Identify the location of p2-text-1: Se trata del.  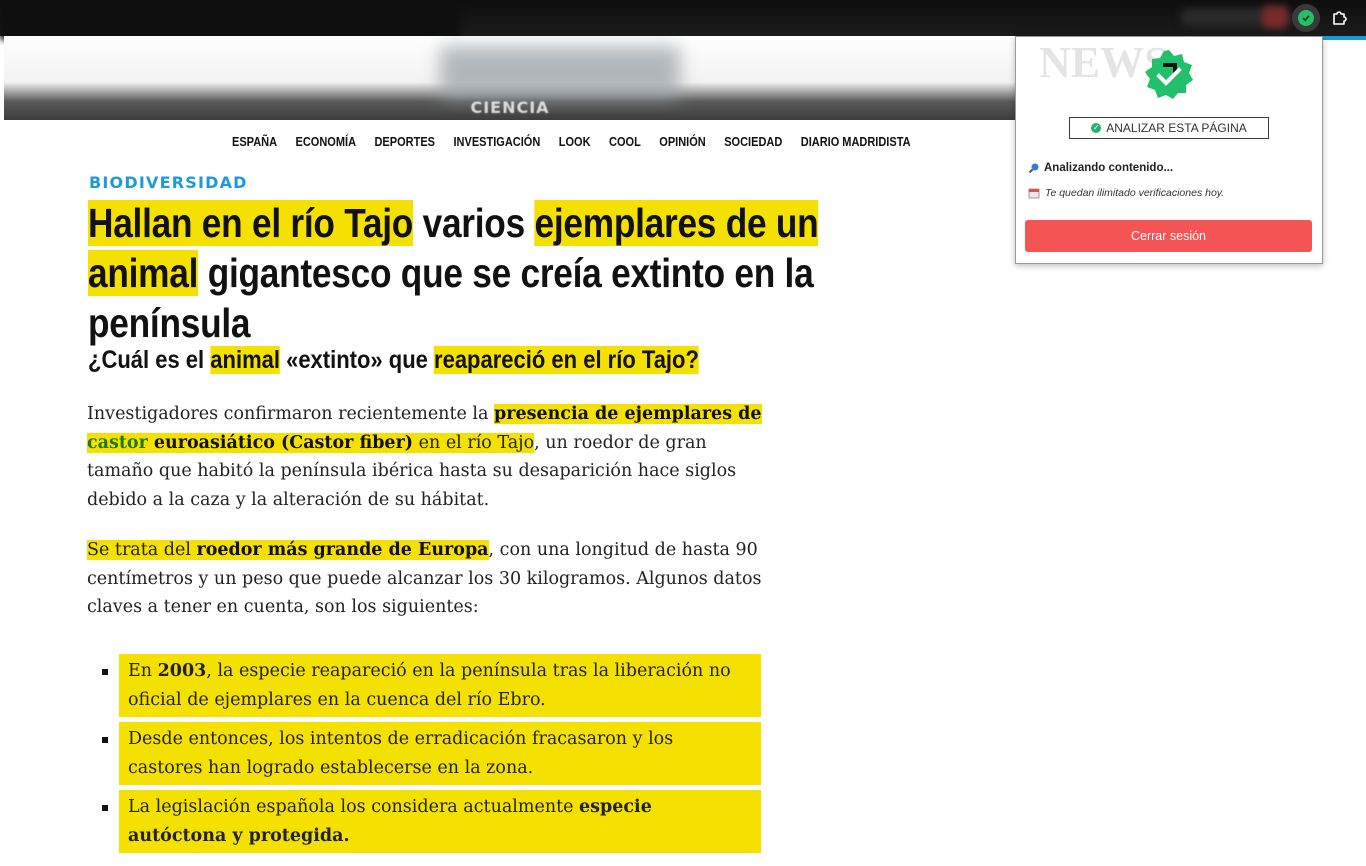
(142, 550).